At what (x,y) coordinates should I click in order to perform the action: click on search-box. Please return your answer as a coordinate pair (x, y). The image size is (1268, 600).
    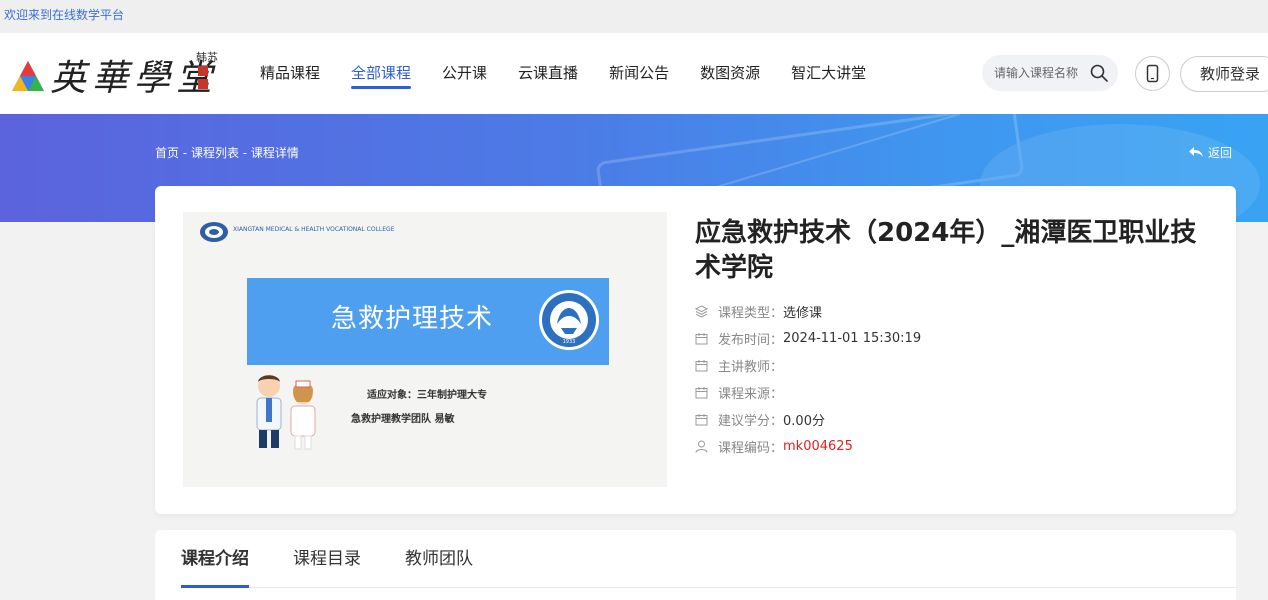
    Looking at the image, I should click on (1050, 73).